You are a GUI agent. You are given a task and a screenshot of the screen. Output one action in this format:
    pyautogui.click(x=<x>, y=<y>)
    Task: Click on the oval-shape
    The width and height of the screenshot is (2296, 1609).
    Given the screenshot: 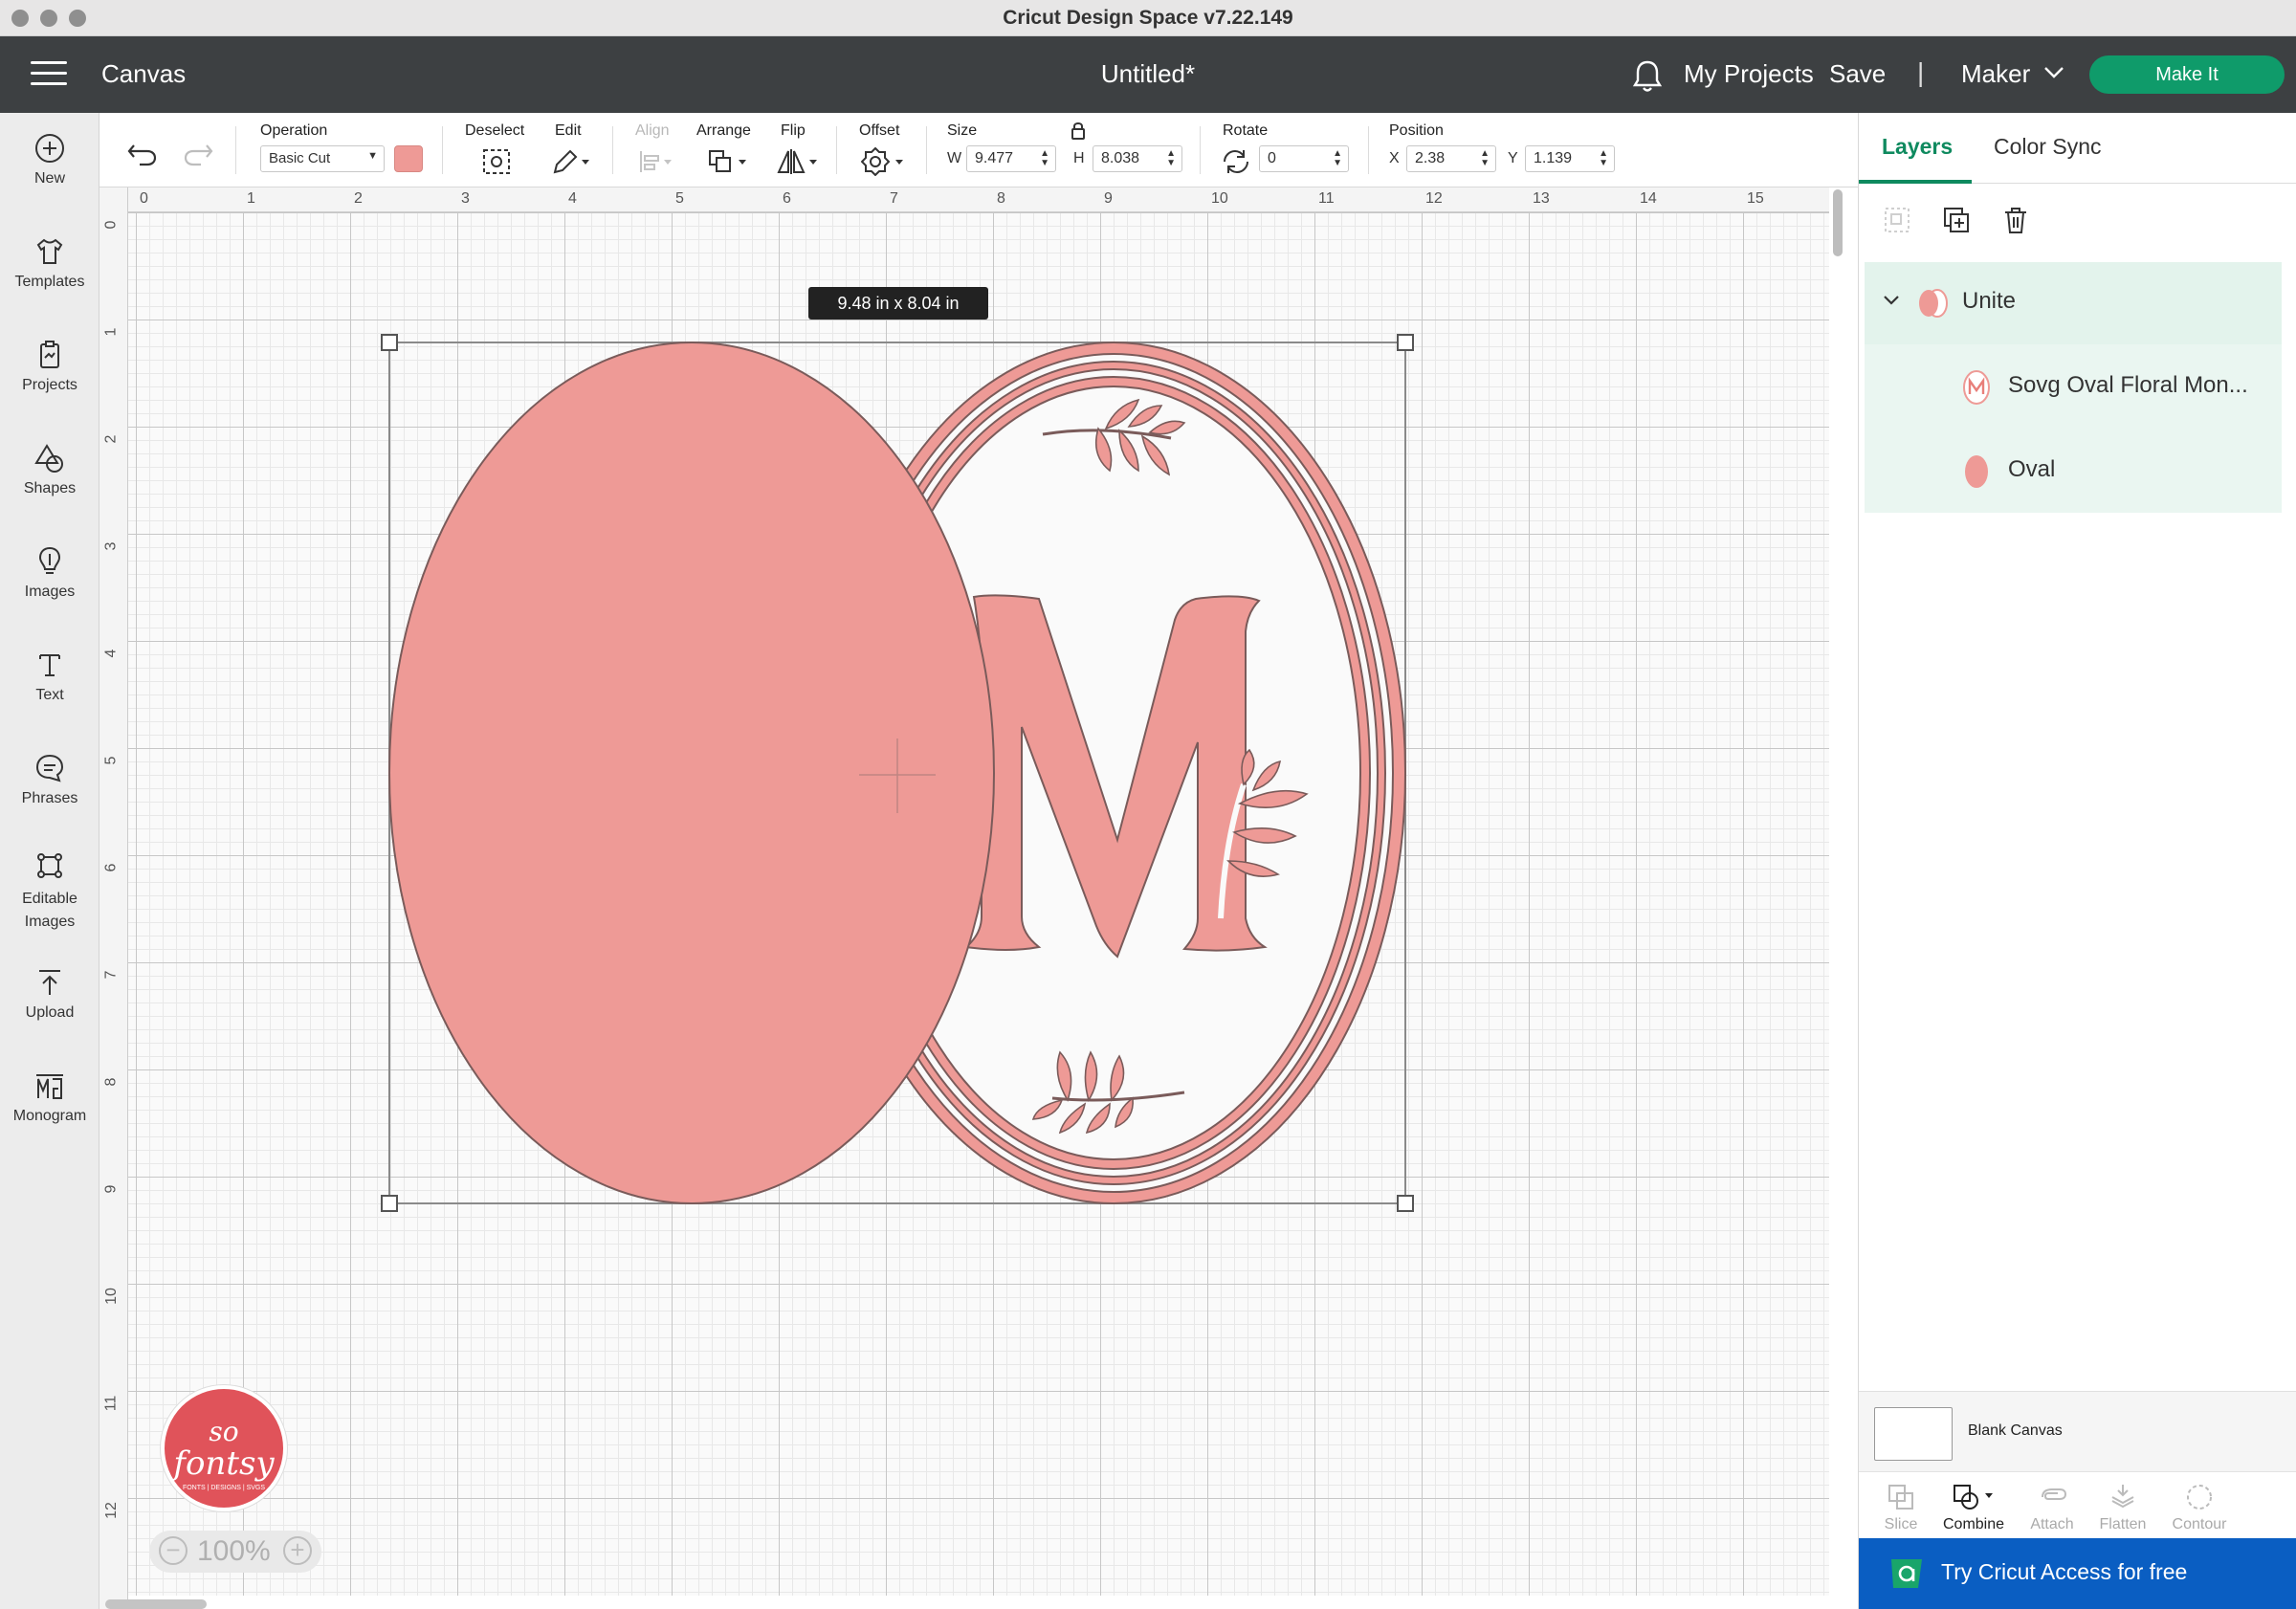 What is the action you would take?
    pyautogui.click(x=691, y=773)
    